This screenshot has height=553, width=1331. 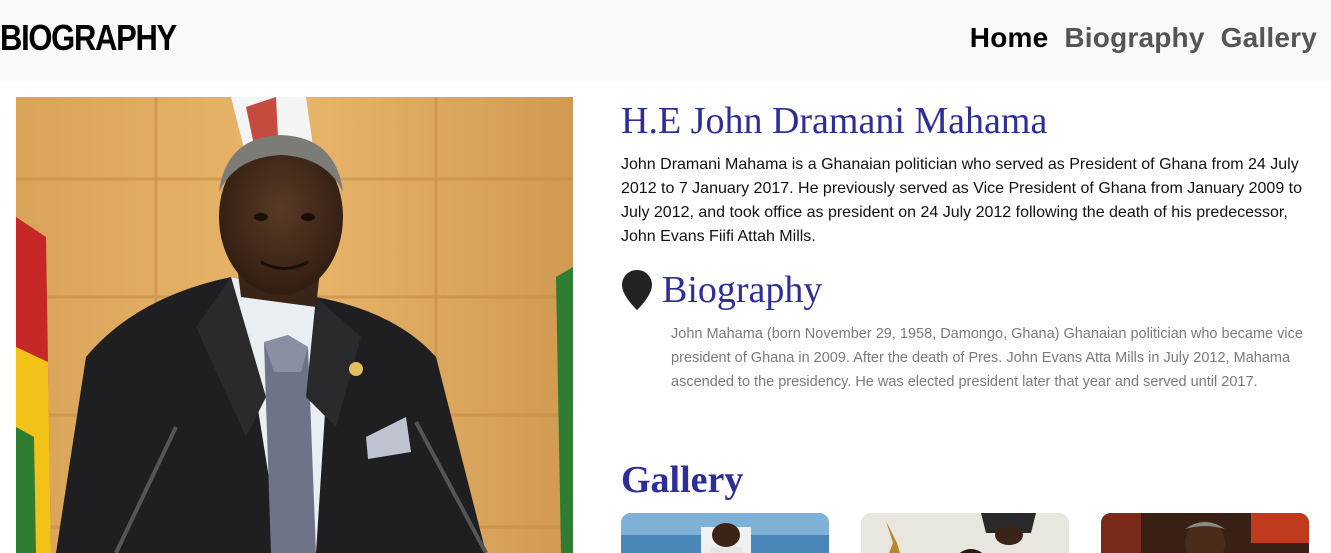 I want to click on brand-logo: BIOGRAPHY, so click(x=88, y=38).